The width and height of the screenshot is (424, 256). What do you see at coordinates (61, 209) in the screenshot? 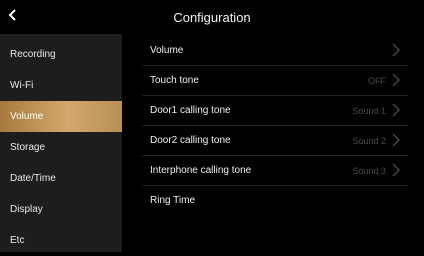
I see `sidebar-item-display: Display` at bounding box center [61, 209].